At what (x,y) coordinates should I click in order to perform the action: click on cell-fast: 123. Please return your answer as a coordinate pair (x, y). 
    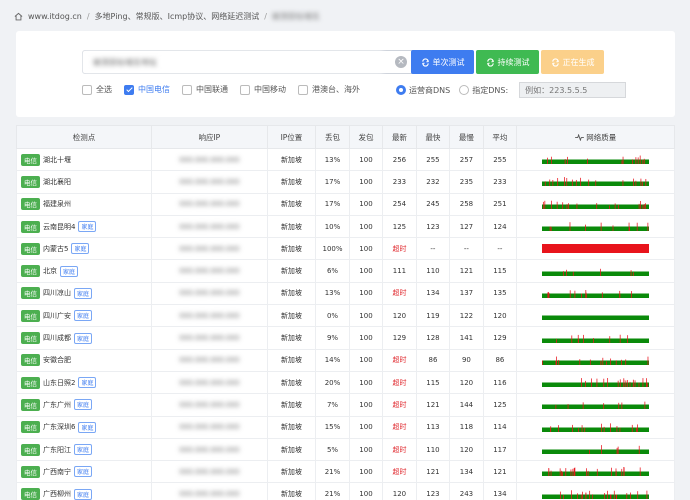
    Looking at the image, I should click on (433, 491).